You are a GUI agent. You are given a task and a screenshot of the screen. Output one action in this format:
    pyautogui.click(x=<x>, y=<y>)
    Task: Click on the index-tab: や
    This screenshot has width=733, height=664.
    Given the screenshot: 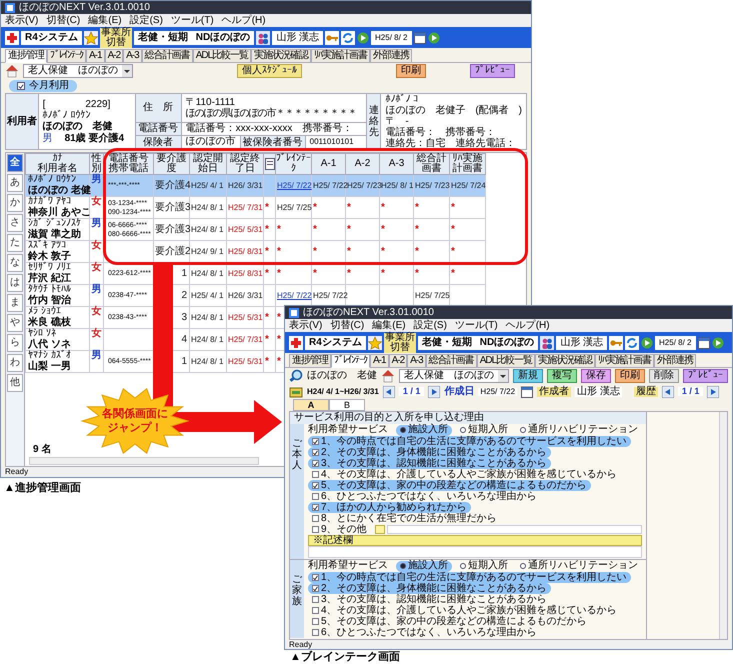 What is the action you would take?
    pyautogui.click(x=15, y=323)
    